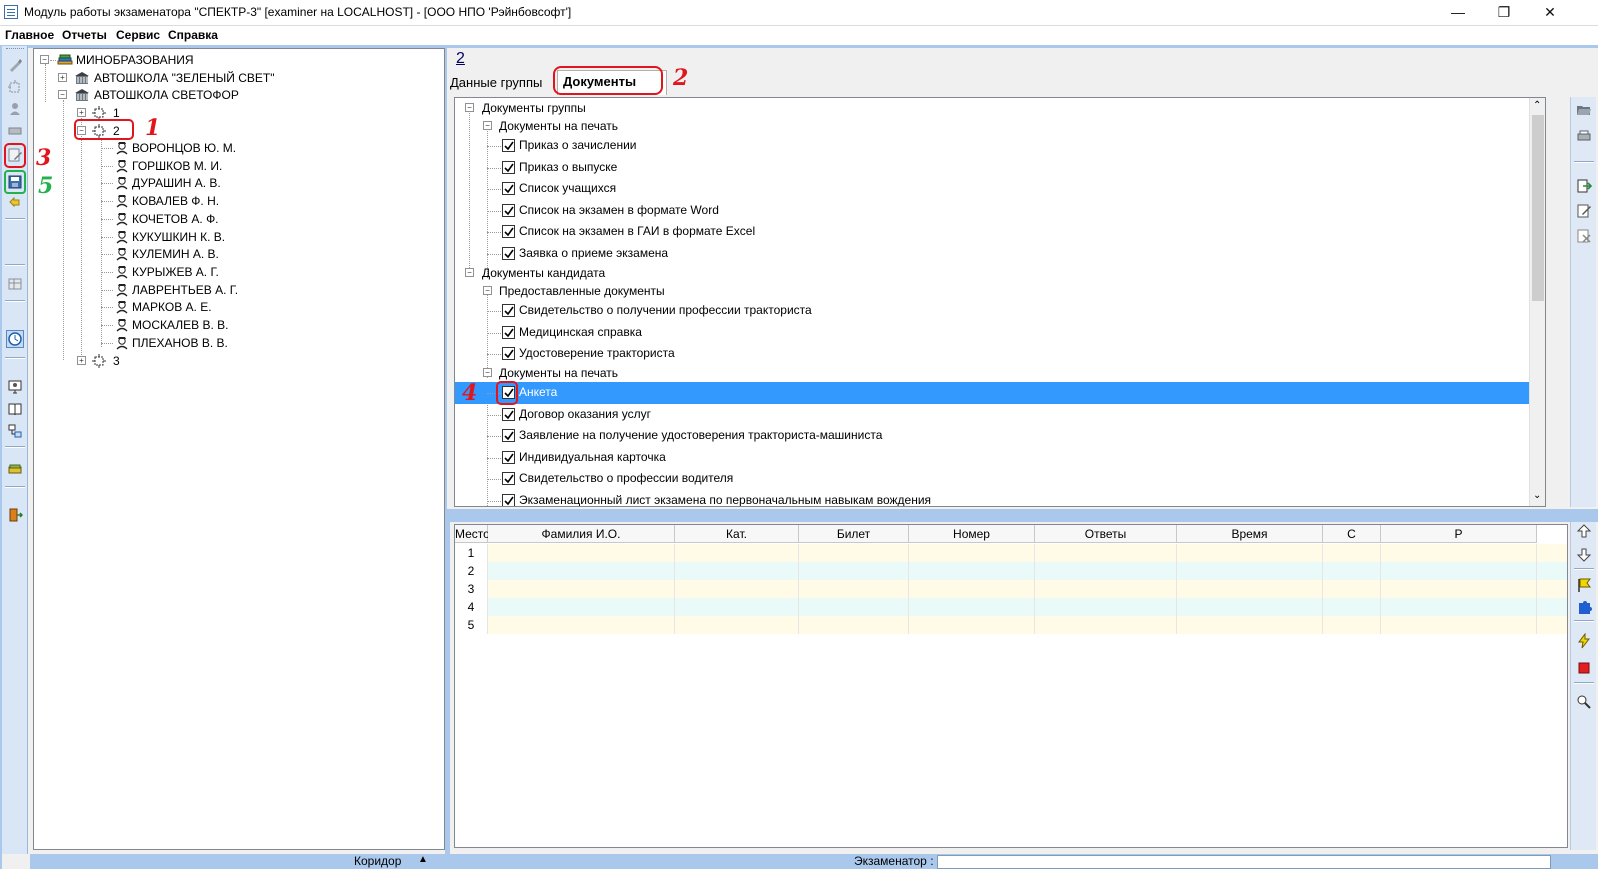 The image size is (1598, 869). I want to click on menu-help: Справка, so click(193, 35).